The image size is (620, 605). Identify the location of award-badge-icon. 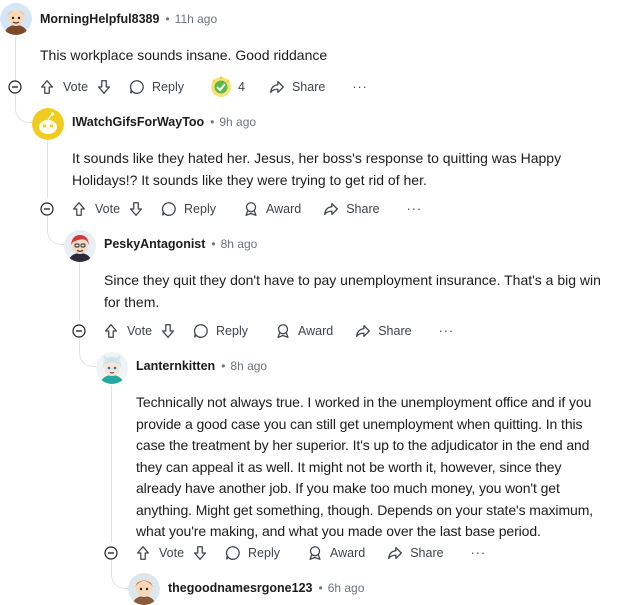
(221, 86).